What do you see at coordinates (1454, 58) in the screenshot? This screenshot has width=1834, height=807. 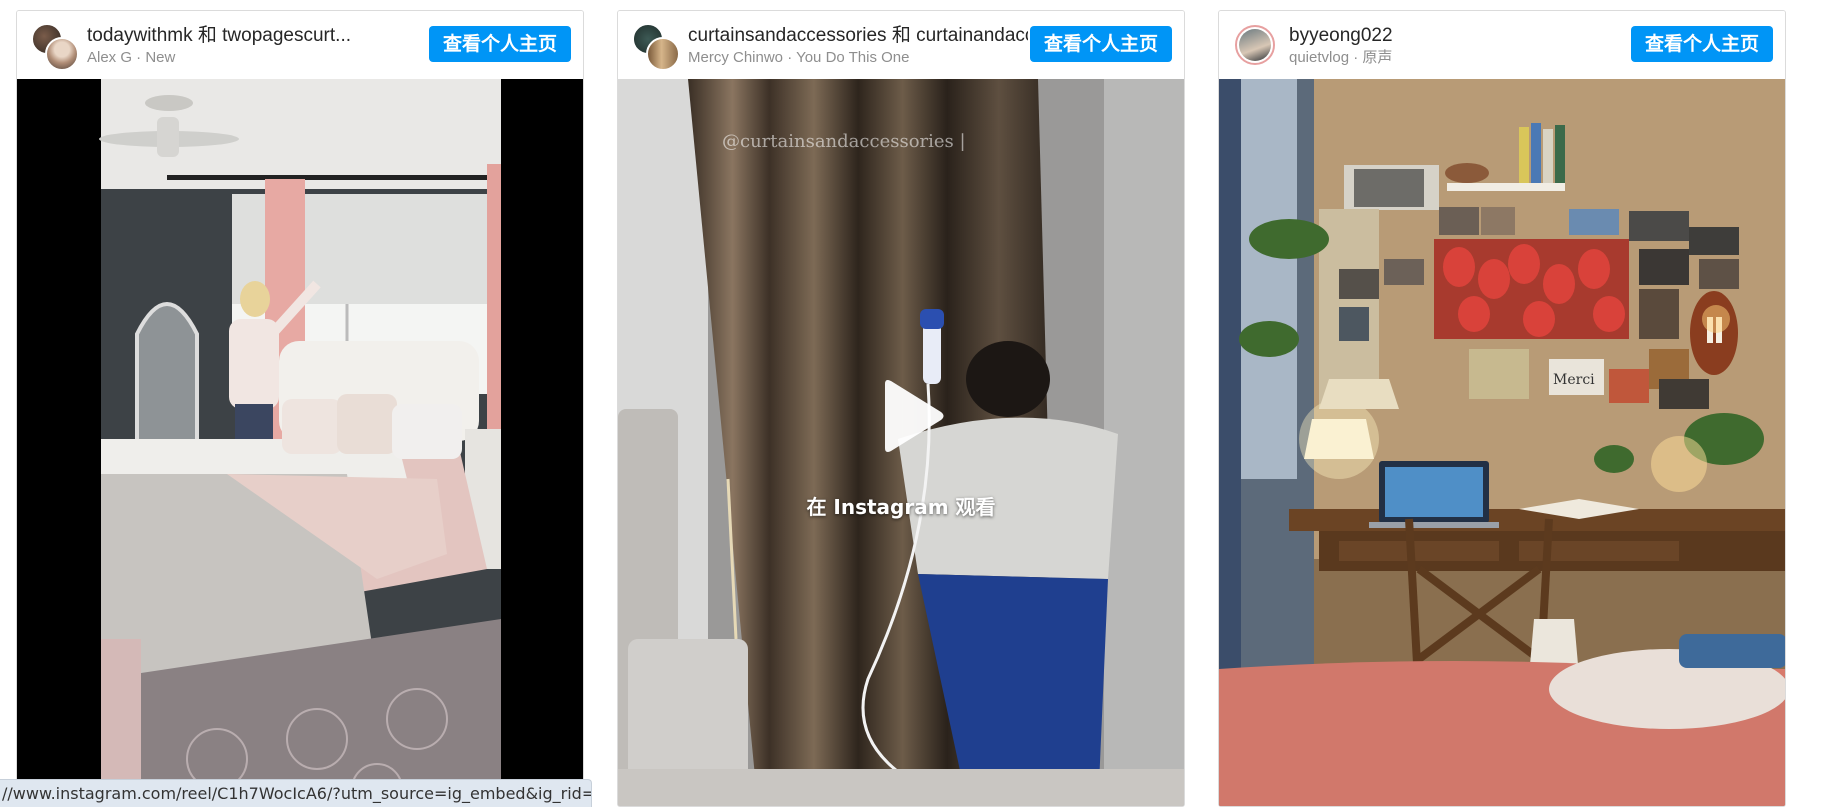 I see `audio-subtitle: quietvlog · 原声` at bounding box center [1454, 58].